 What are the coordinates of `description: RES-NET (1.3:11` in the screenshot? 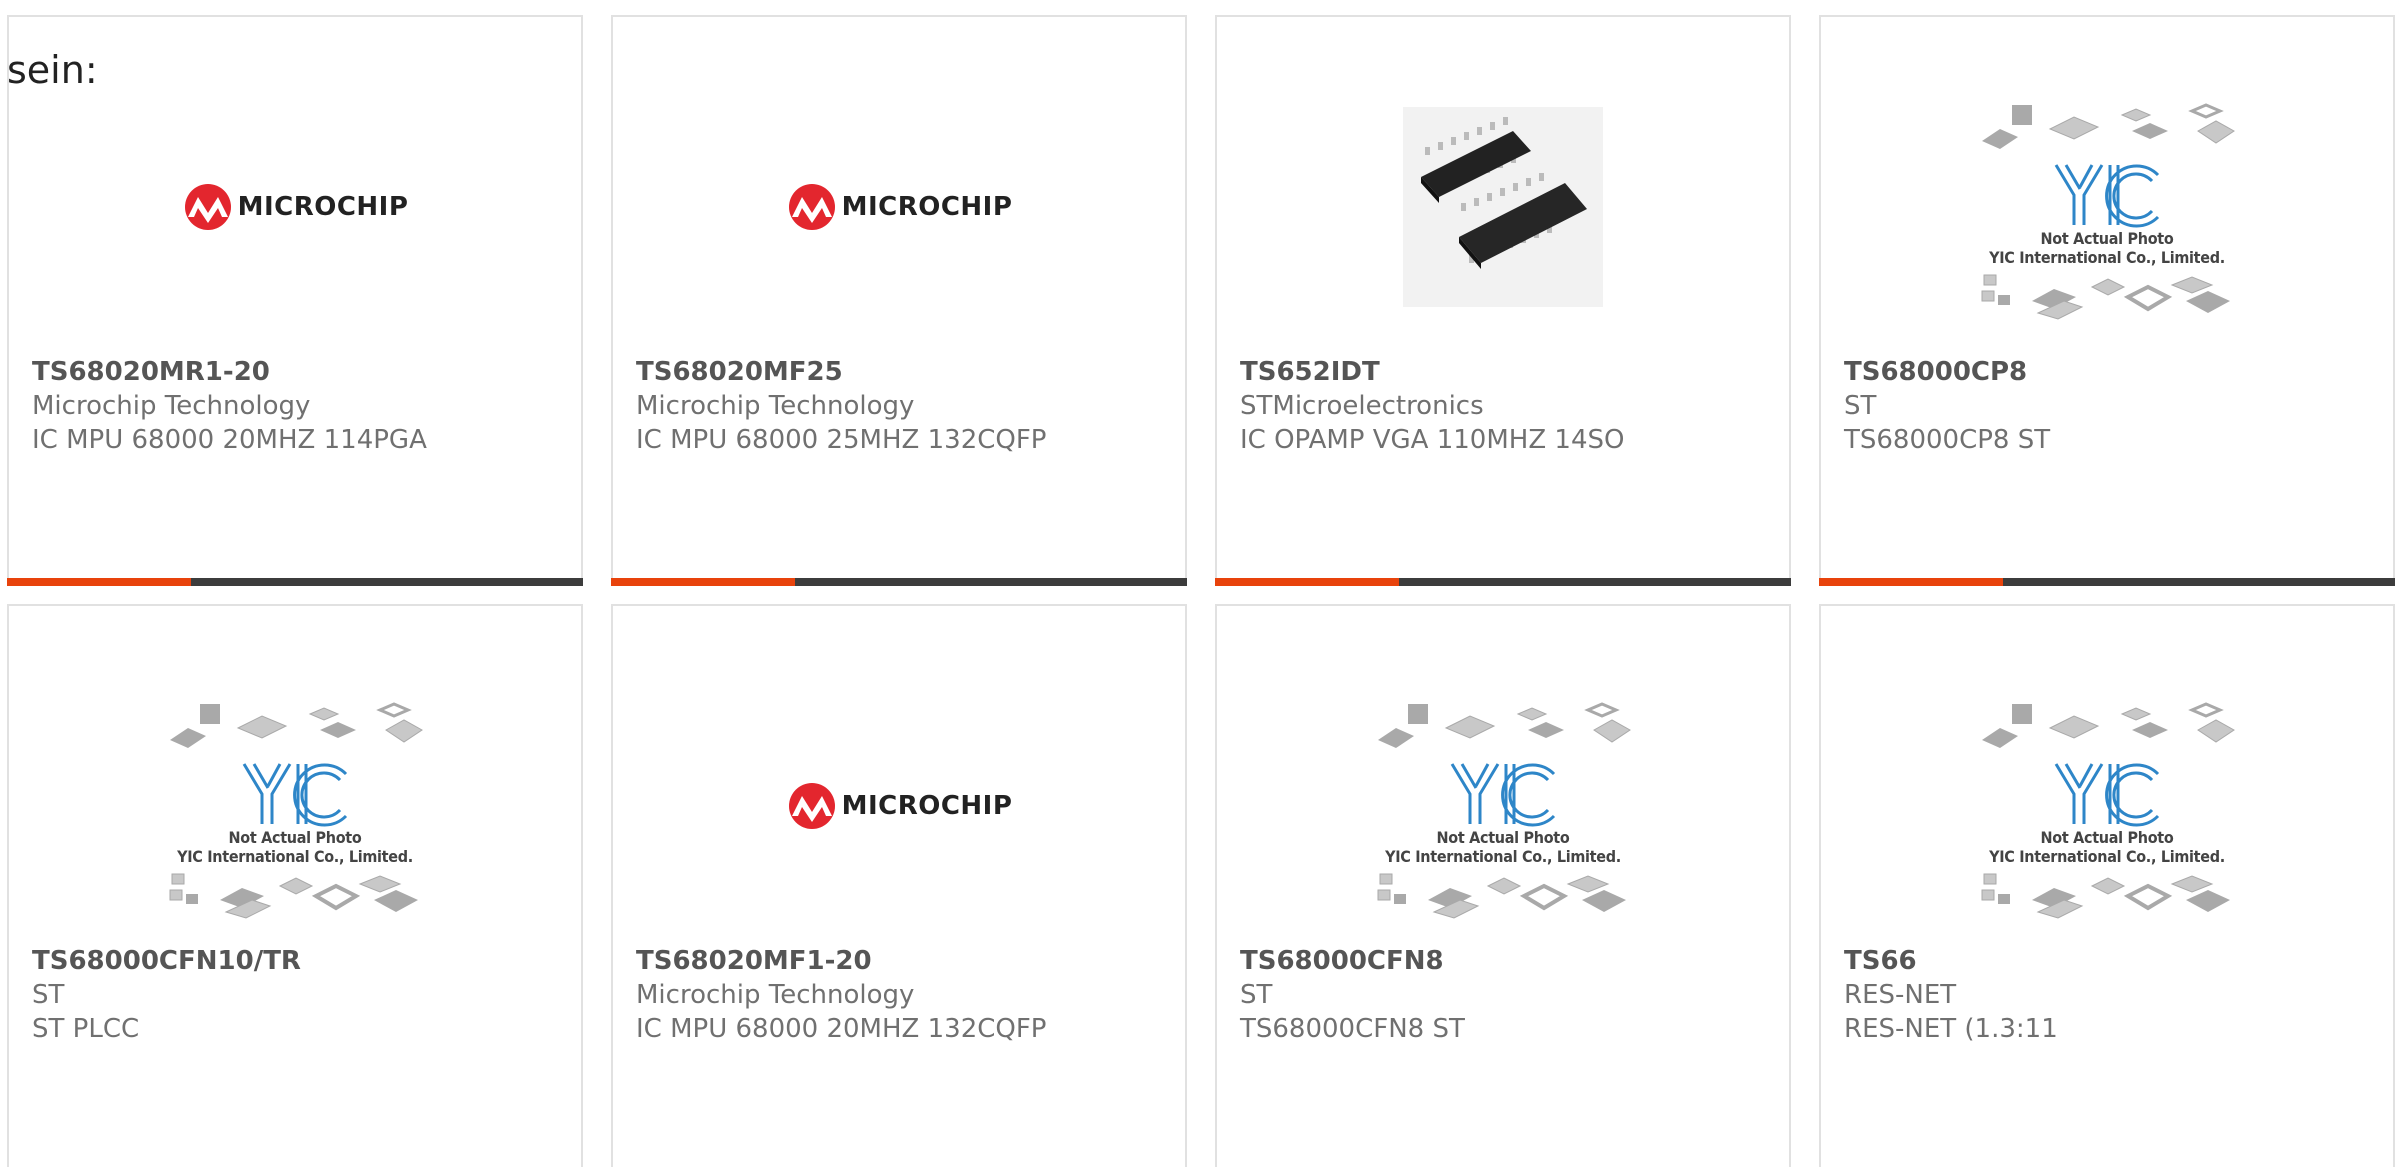 It's located at (1951, 1029).